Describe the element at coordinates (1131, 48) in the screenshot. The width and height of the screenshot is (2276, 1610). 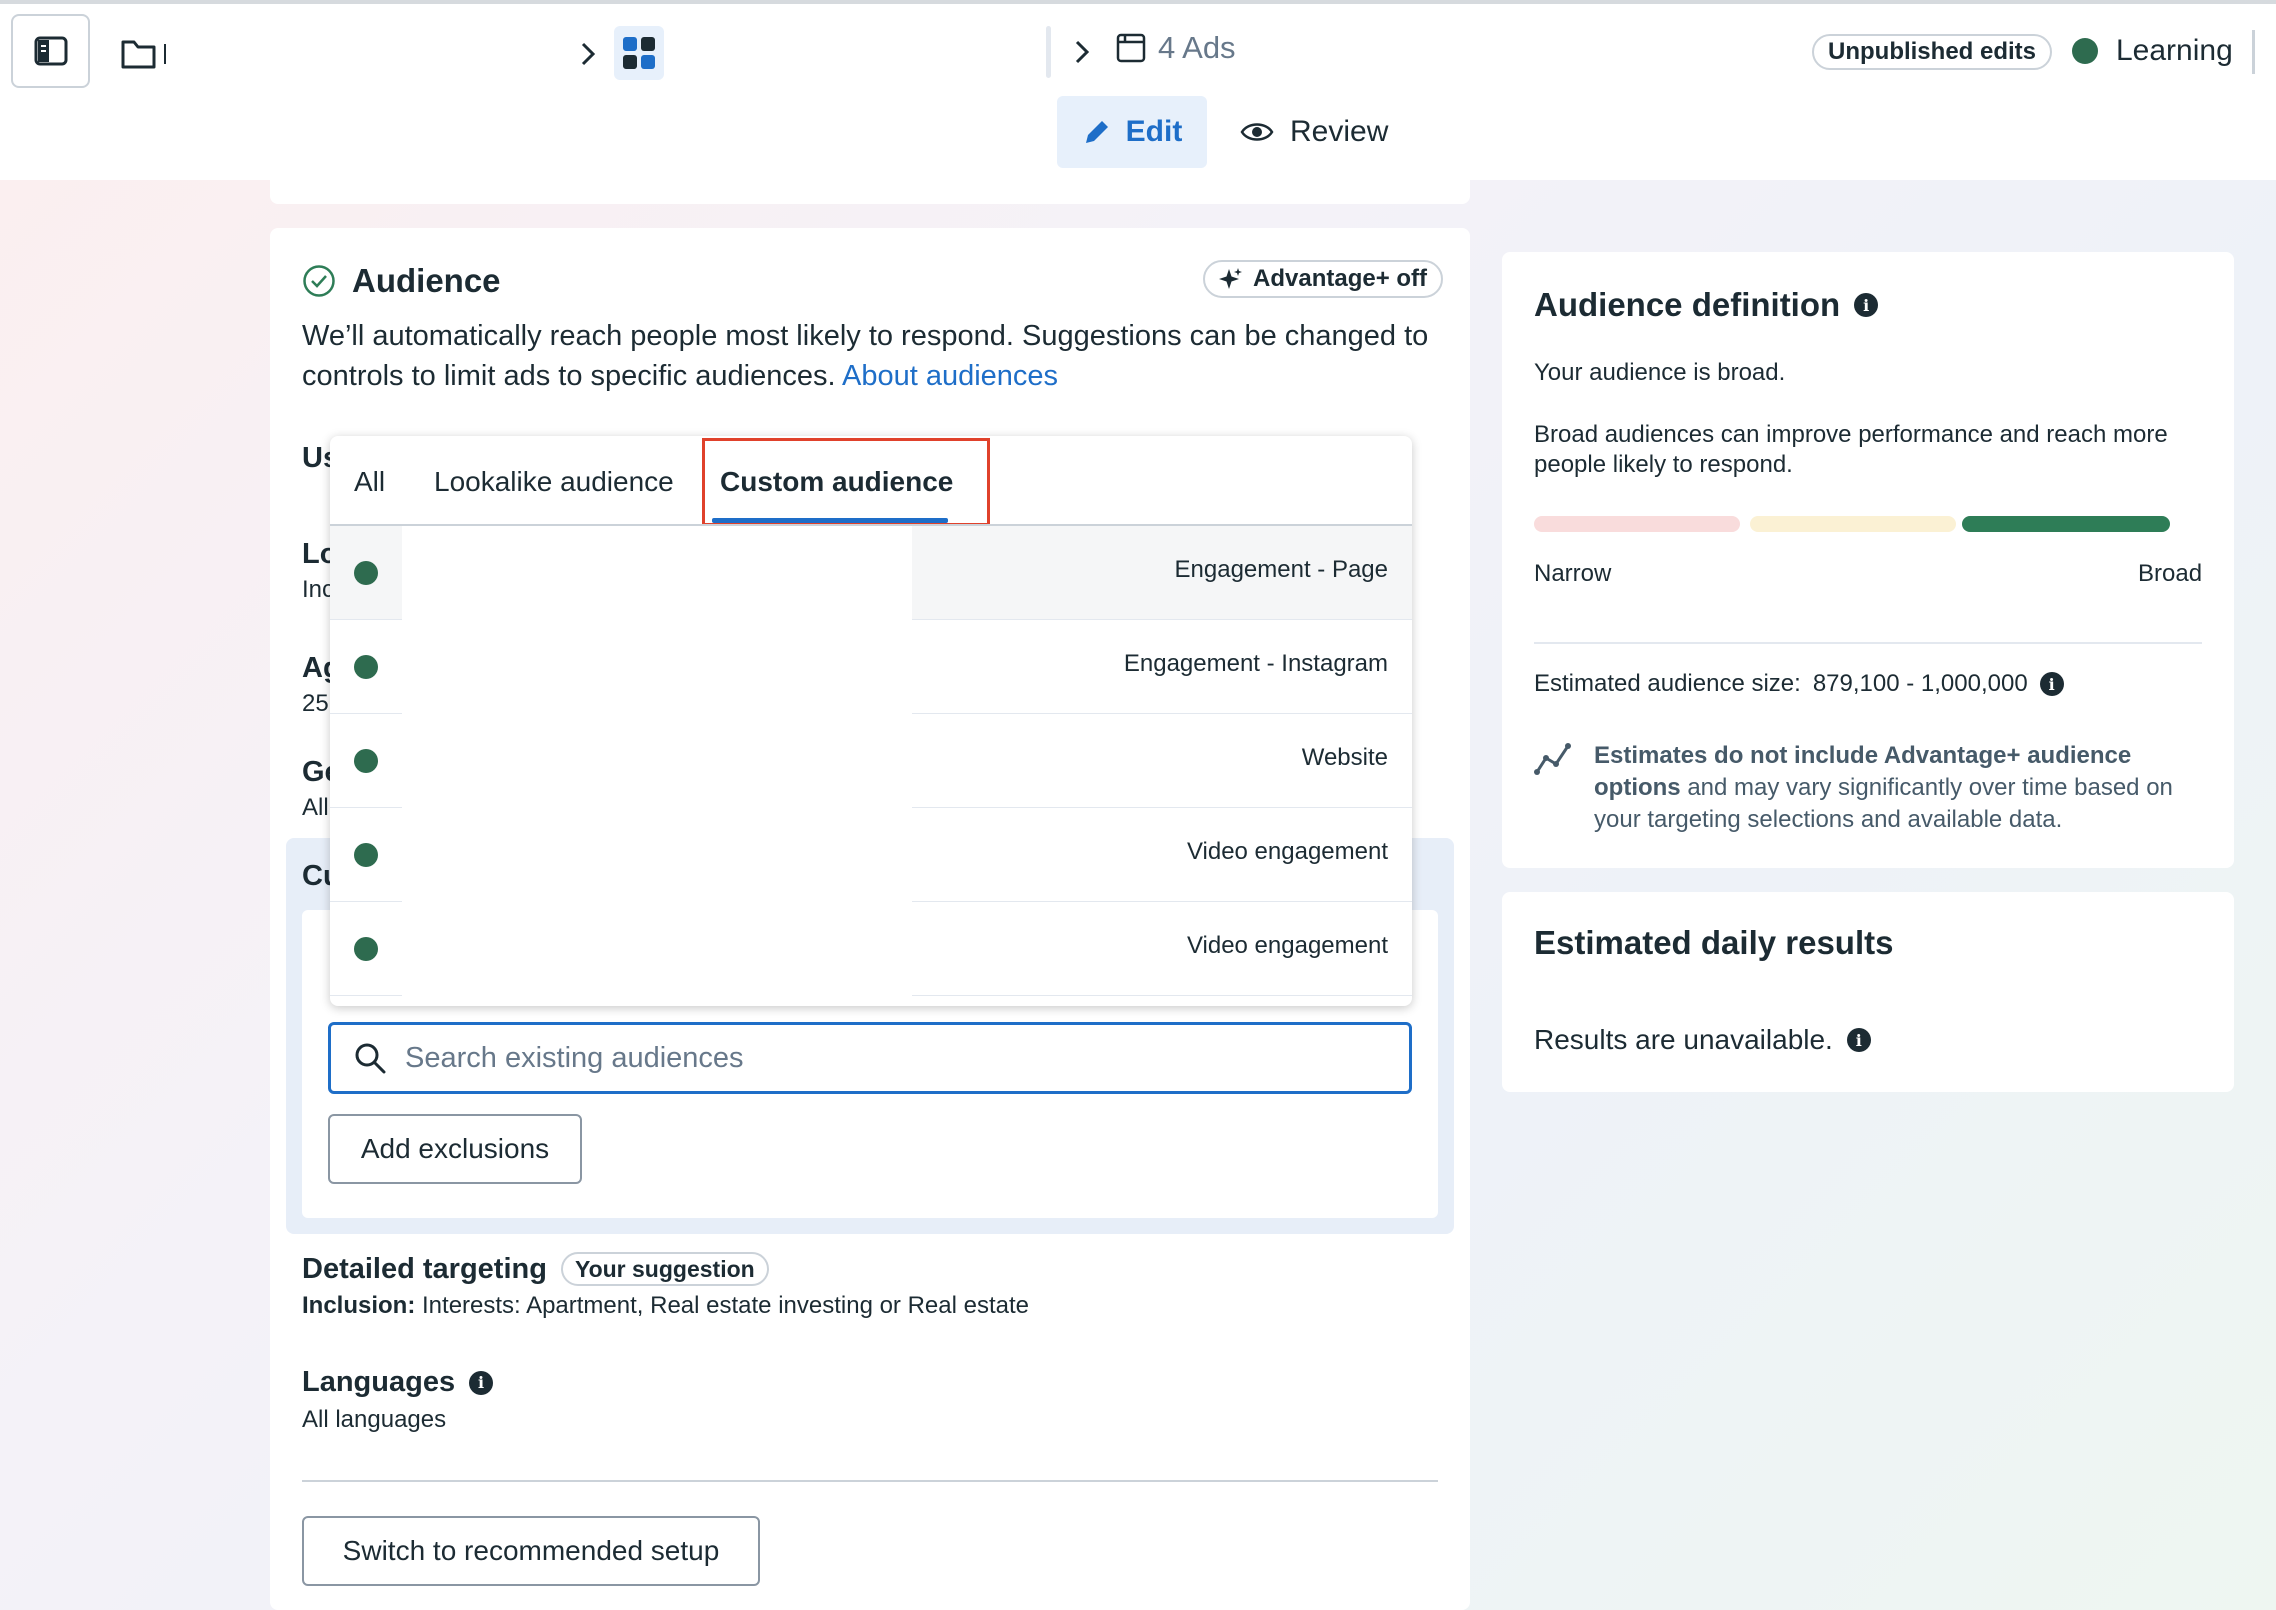
I see `ad-icon` at that location.